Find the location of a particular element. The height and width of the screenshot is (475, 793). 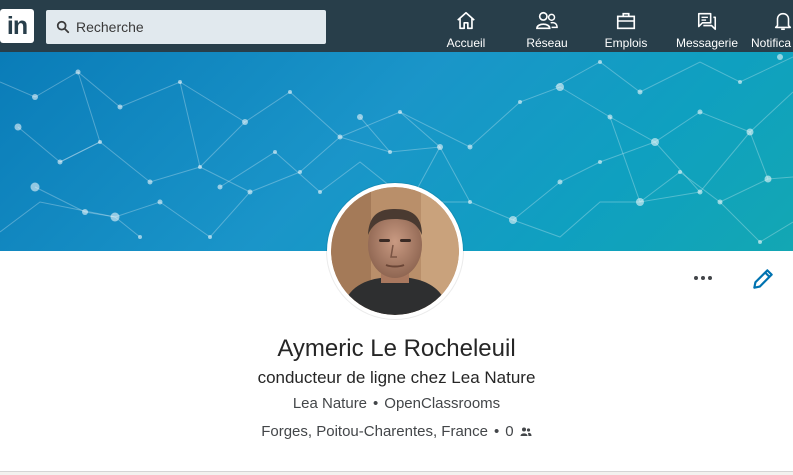

bell-icon is located at coordinates (782, 21).